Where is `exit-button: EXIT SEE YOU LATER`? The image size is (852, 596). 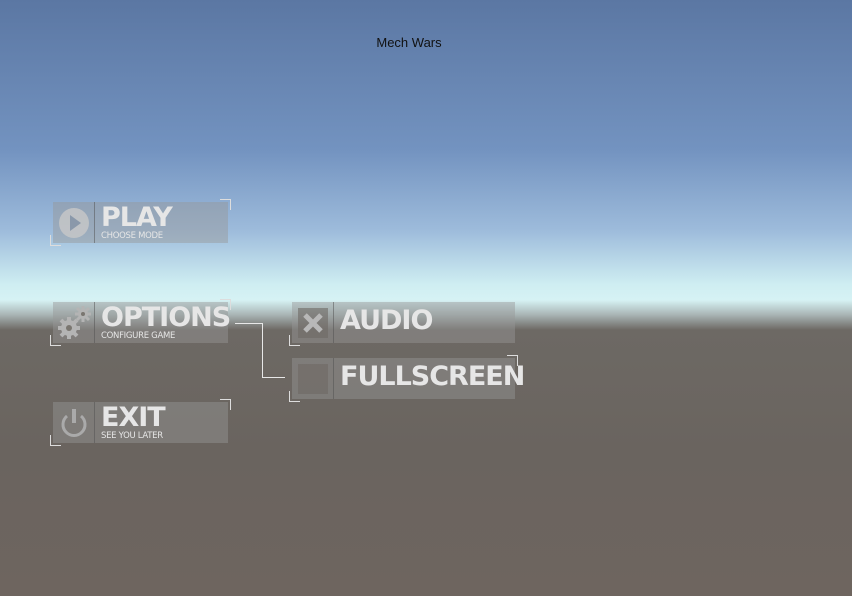
exit-button: EXIT SEE YOU LATER is located at coordinates (140, 422).